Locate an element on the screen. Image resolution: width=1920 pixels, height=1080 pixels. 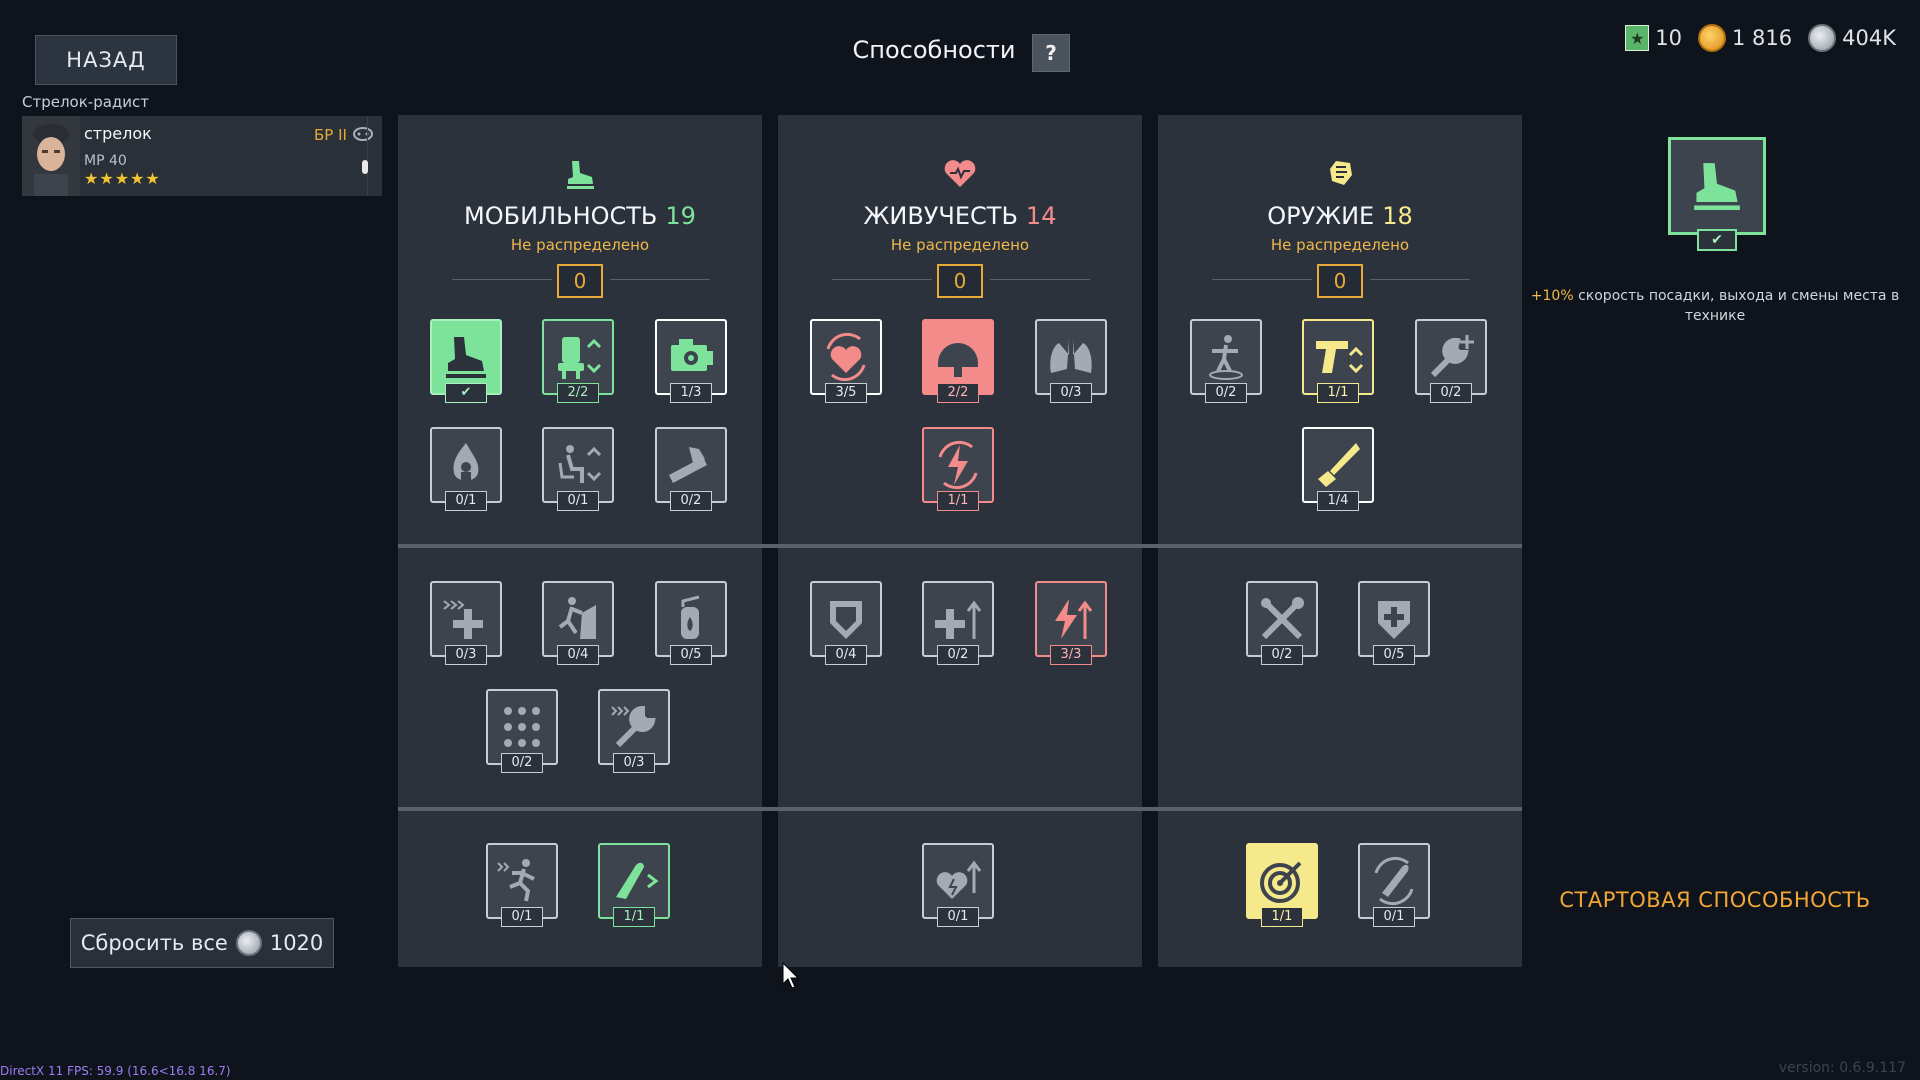
reset-cost: 1020 is located at coordinates (296, 943).